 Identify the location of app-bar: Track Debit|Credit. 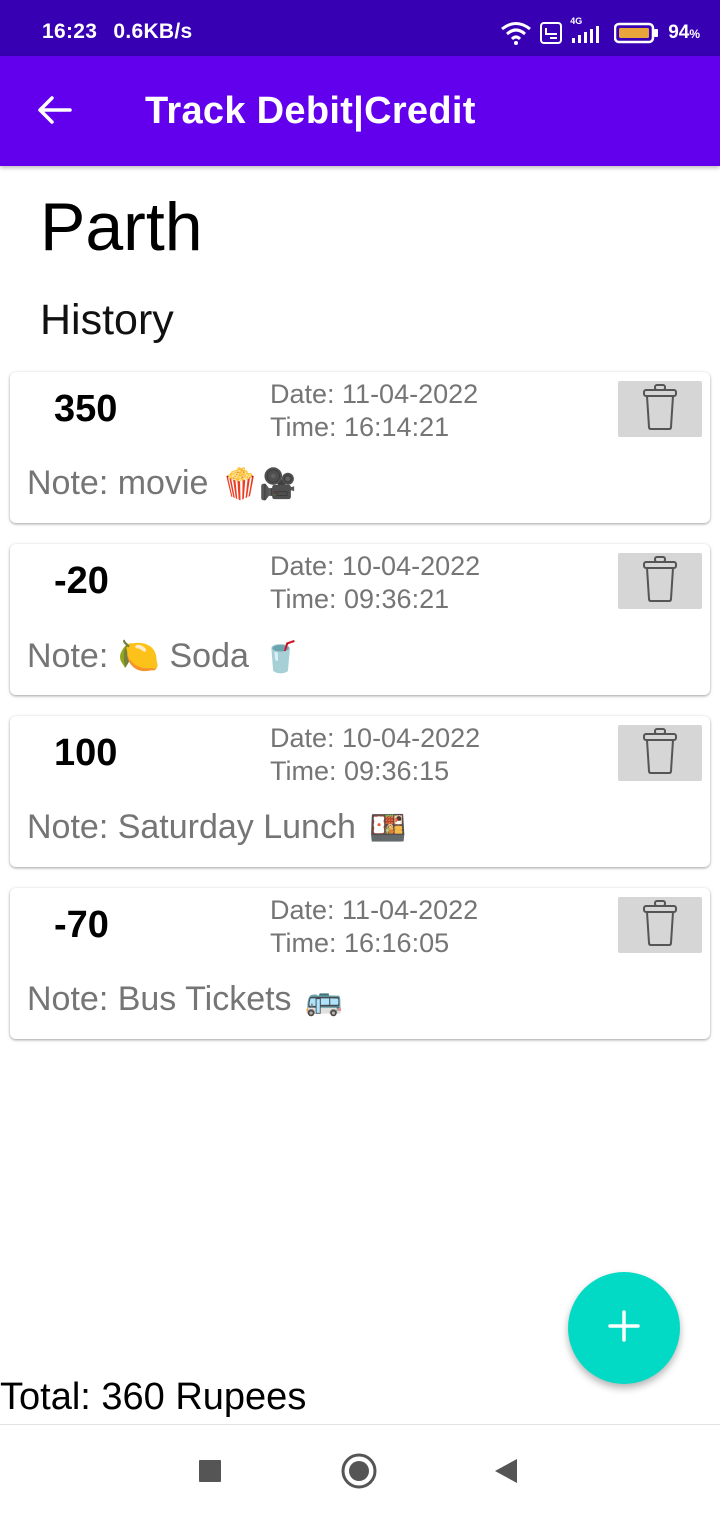
(360, 111).